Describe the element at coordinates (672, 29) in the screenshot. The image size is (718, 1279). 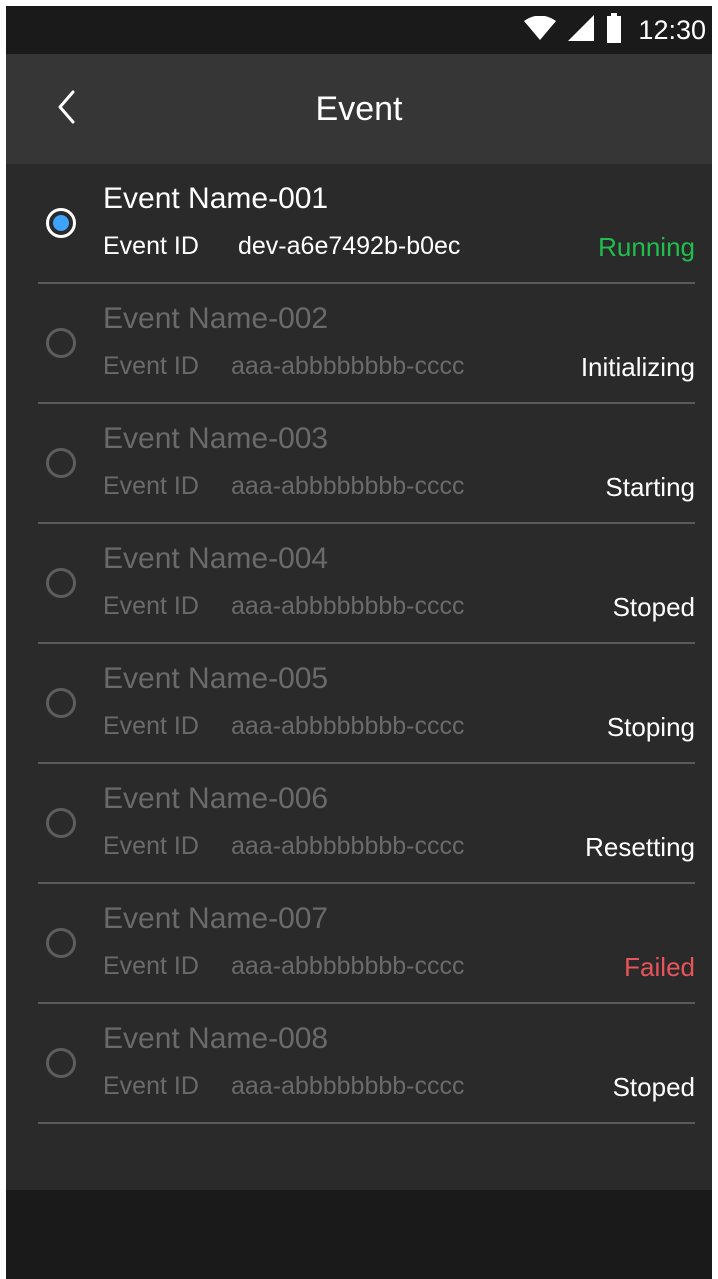
I see `status-time: 12:30` at that location.